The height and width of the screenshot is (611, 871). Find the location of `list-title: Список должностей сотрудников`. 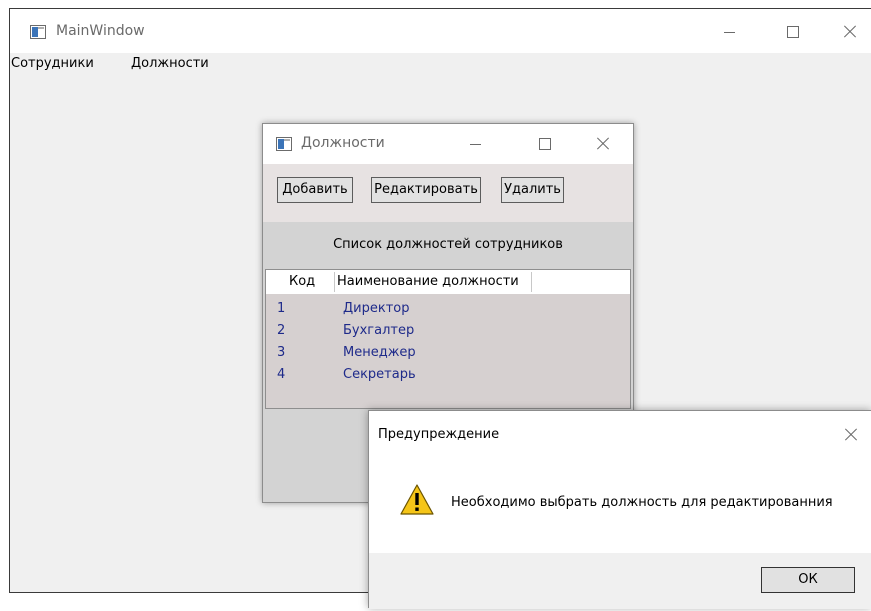

list-title: Список должностей сотрудников is located at coordinates (448, 244).